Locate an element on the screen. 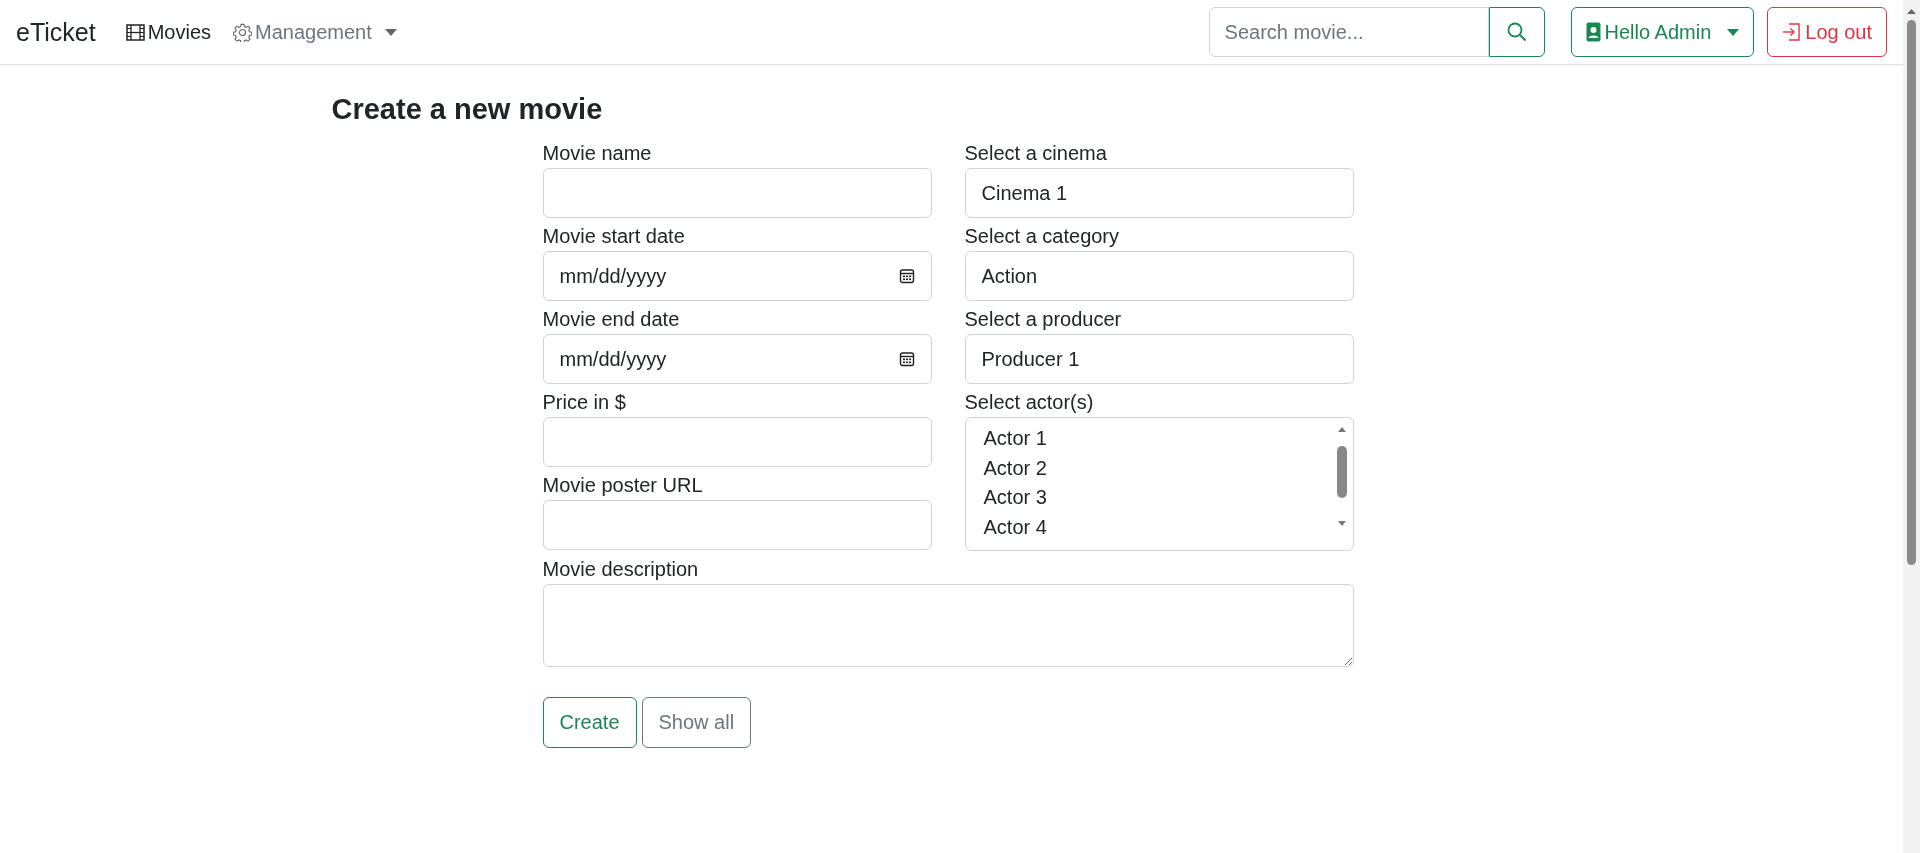  search-button is located at coordinates (1516, 32).